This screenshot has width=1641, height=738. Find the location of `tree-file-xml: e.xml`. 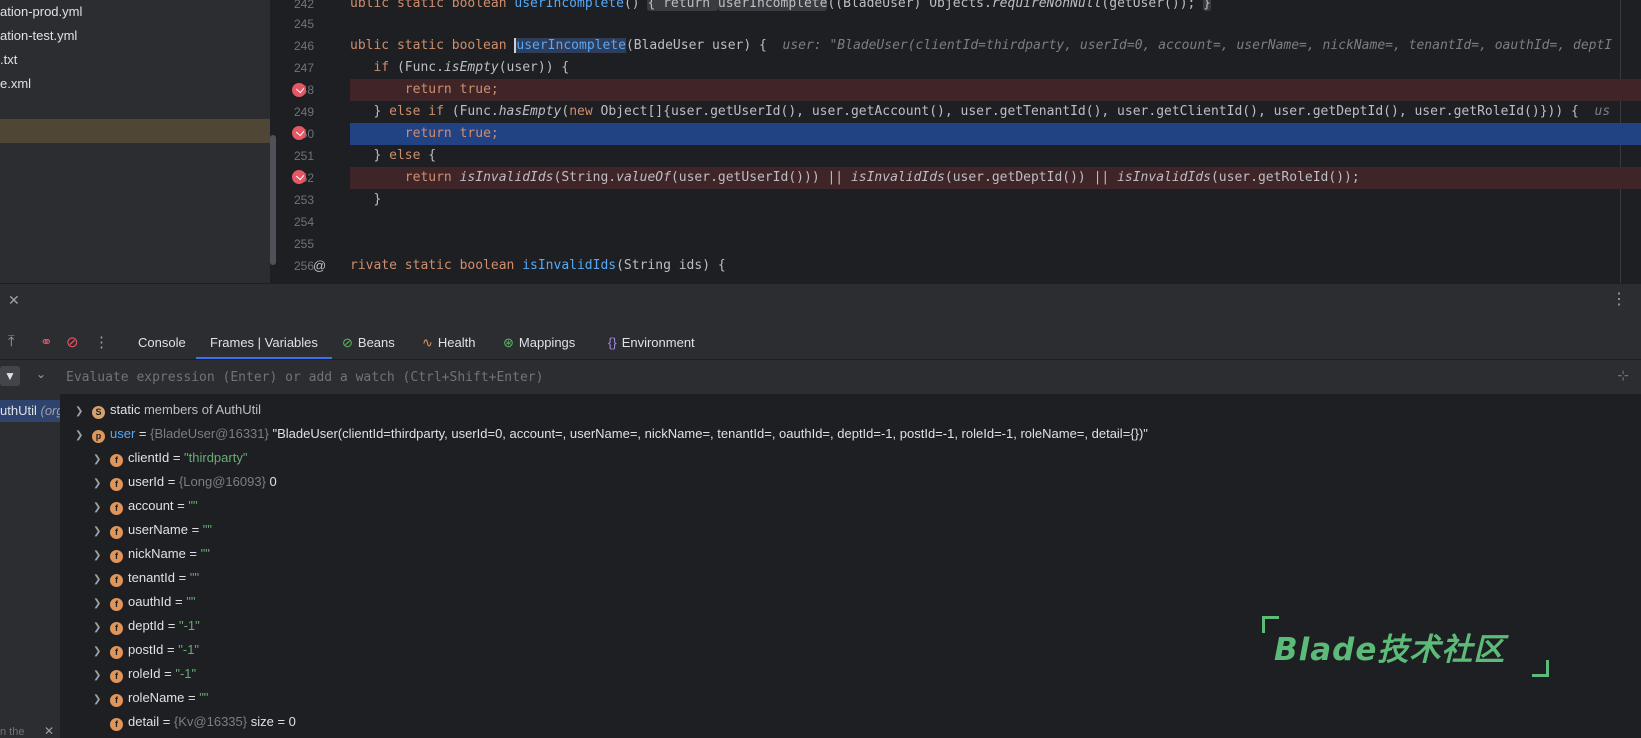

tree-file-xml: e.xml is located at coordinates (15, 84).